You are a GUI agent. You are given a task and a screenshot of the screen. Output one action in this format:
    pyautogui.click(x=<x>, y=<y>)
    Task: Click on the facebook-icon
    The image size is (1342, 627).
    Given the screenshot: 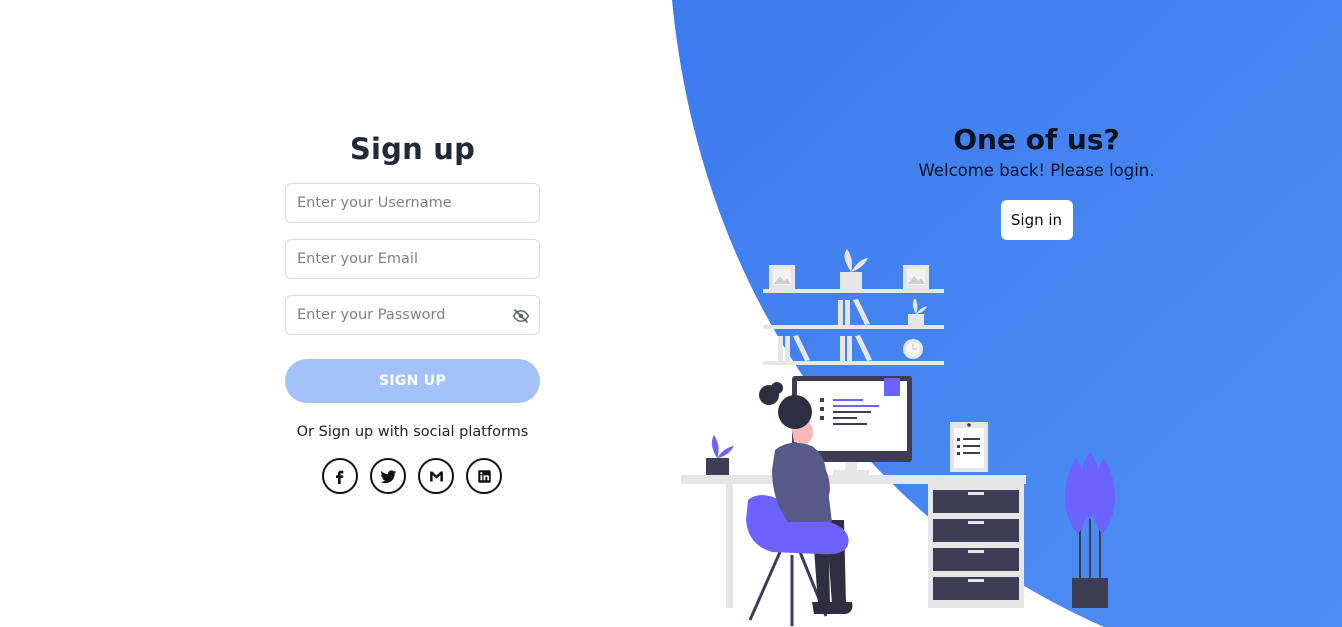 What is the action you would take?
    pyautogui.click(x=340, y=477)
    